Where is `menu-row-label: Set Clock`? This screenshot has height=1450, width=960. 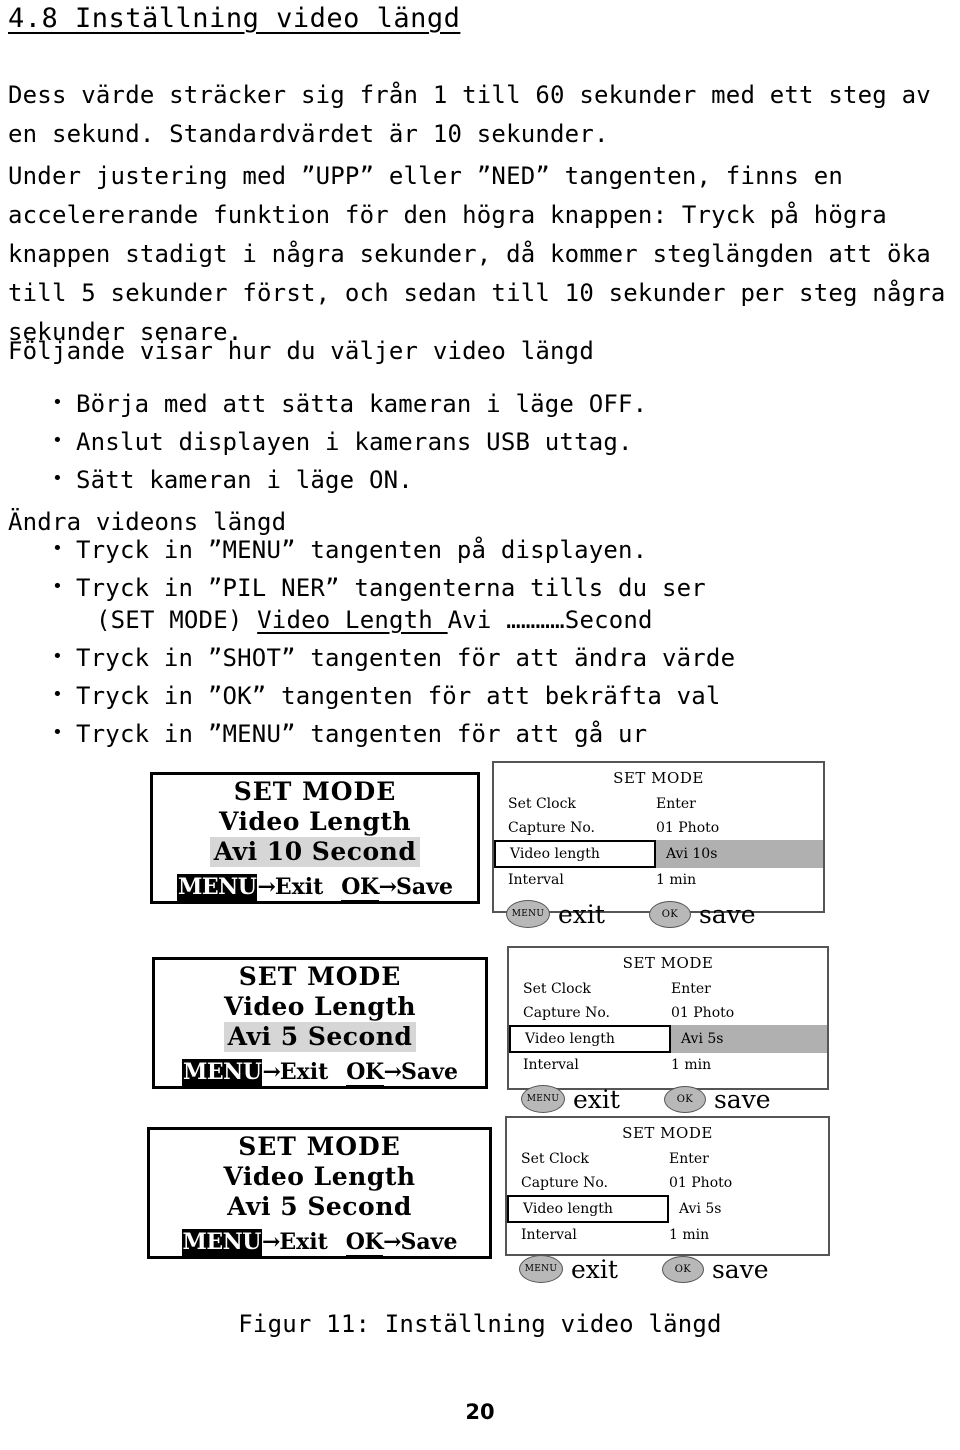
menu-row-label: Set Clock is located at coordinates (557, 989).